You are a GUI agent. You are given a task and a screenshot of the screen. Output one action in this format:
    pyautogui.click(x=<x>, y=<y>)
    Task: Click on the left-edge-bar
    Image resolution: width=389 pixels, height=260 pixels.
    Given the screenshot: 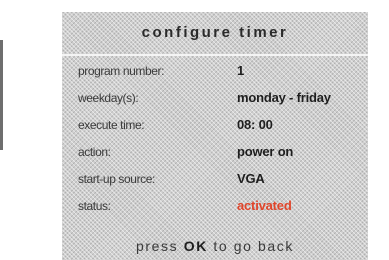 What is the action you would take?
    pyautogui.click(x=1, y=95)
    